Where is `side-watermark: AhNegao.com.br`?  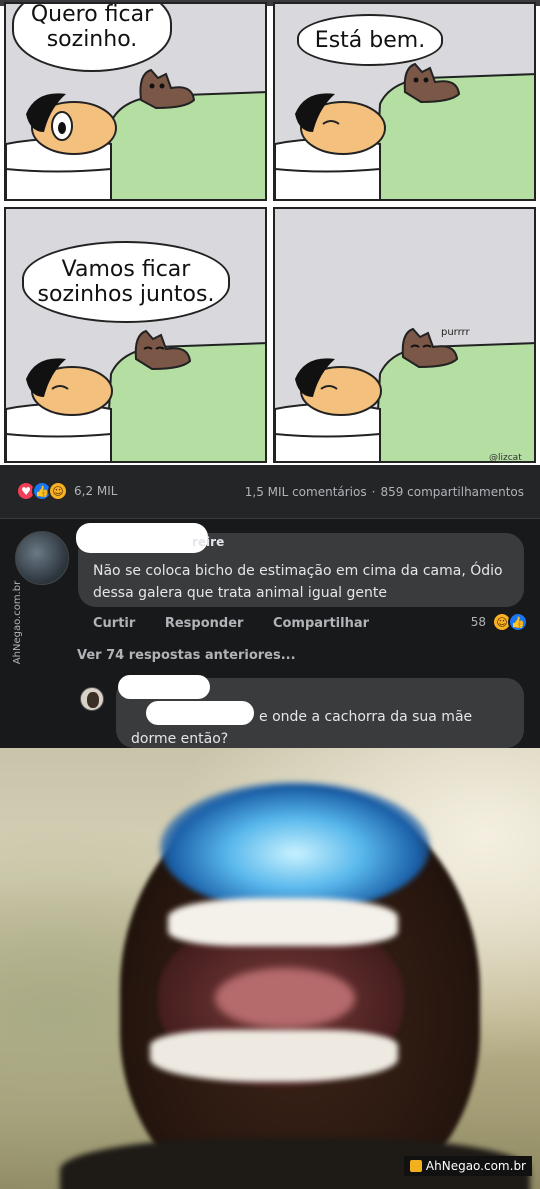 side-watermark: AhNegao.com.br is located at coordinates (23, 628).